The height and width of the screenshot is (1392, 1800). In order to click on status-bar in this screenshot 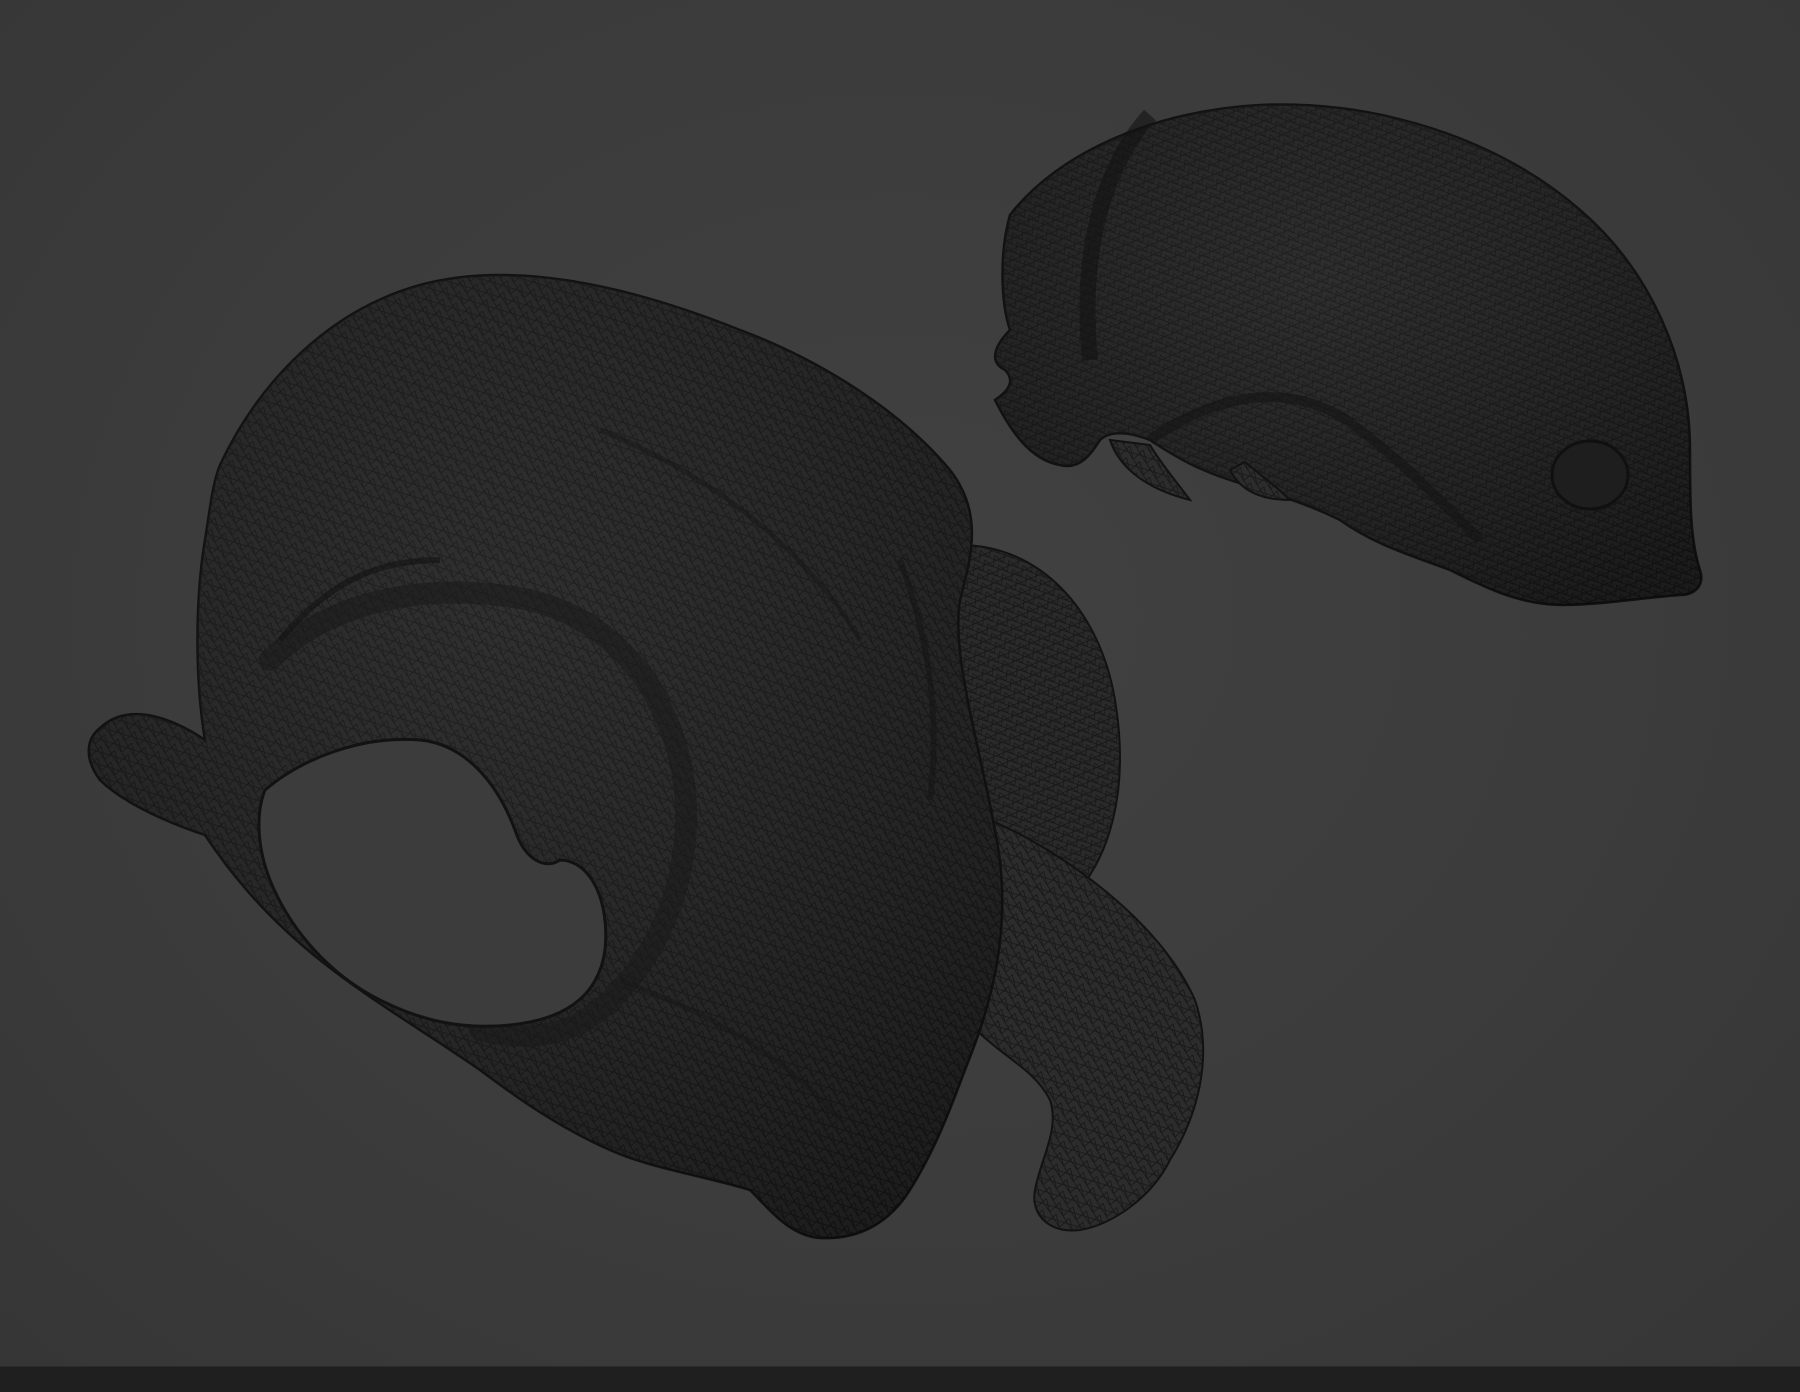, I will do `click(900, 1379)`.